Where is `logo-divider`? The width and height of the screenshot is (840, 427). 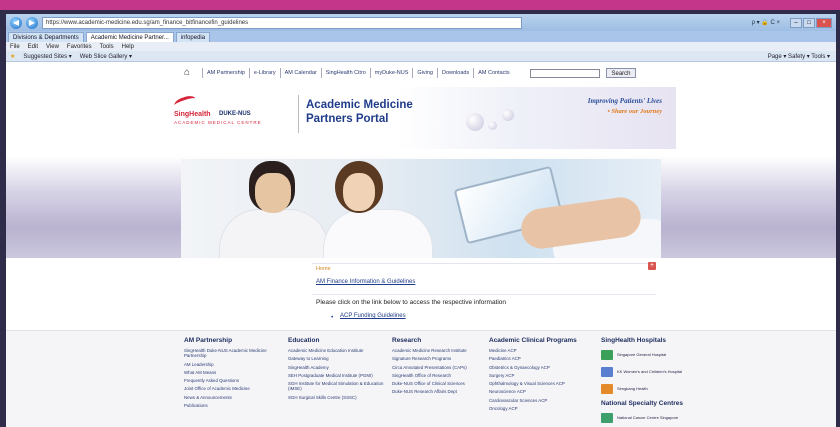 logo-divider is located at coordinates (298, 114).